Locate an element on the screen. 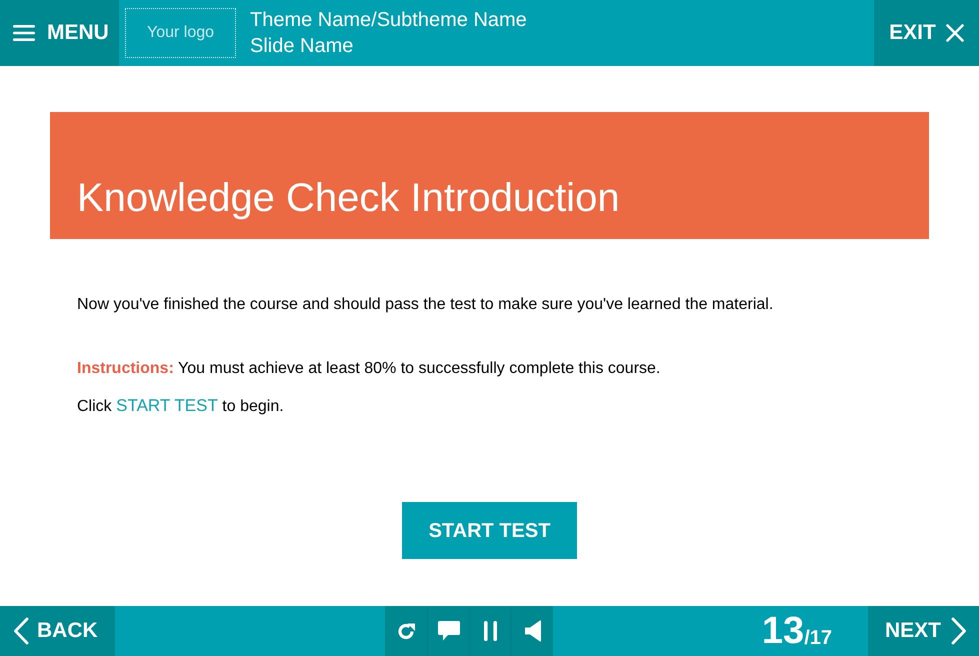 The height and width of the screenshot is (656, 979). total-slides: /17 is located at coordinates (818, 638).